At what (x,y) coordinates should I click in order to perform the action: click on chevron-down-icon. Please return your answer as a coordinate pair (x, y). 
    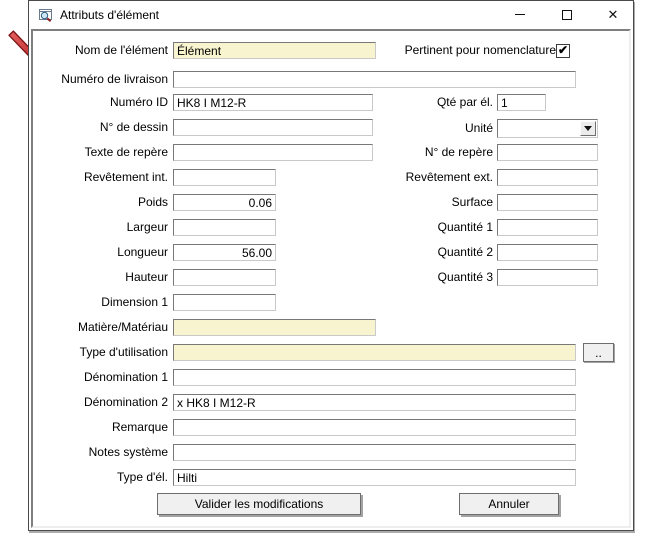
    Looking at the image, I should click on (588, 128).